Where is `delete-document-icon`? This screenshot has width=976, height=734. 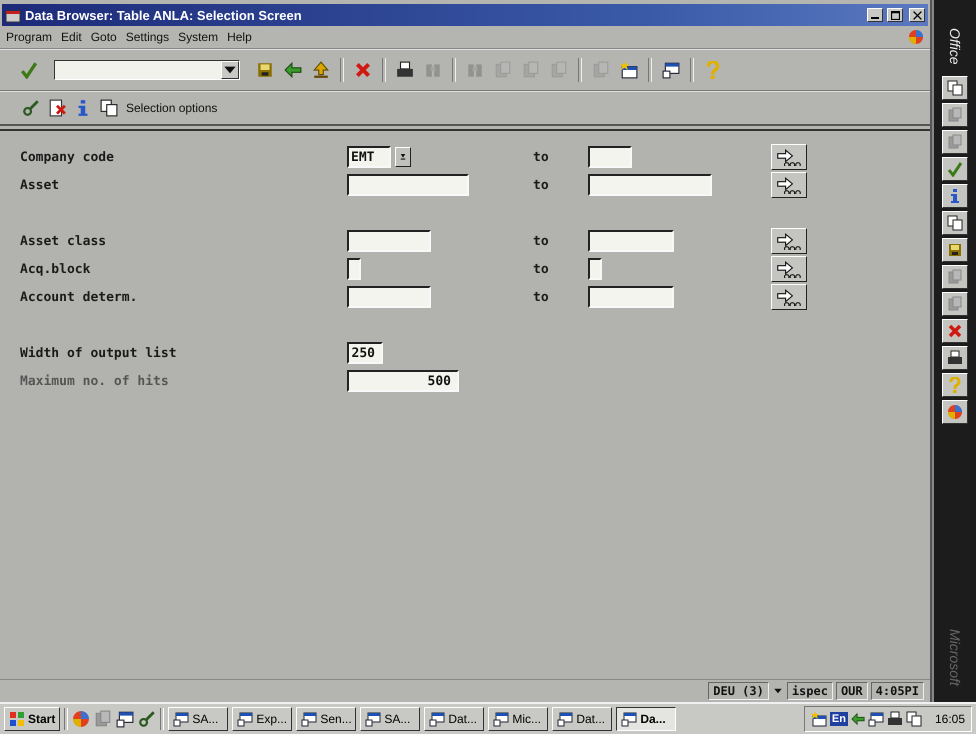 delete-document-icon is located at coordinates (57, 108).